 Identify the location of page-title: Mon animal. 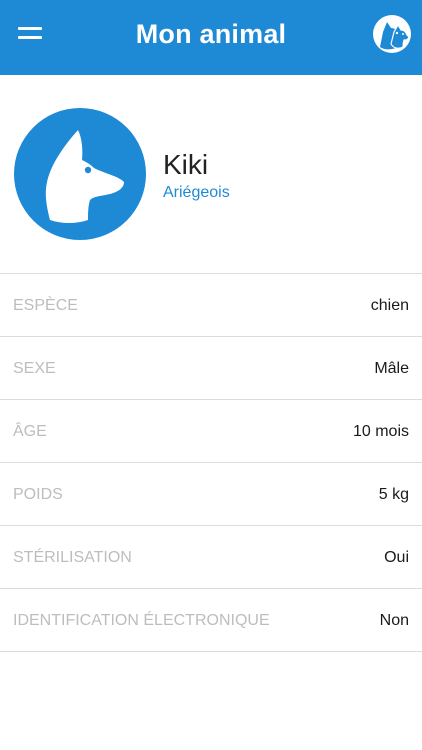
(211, 34).